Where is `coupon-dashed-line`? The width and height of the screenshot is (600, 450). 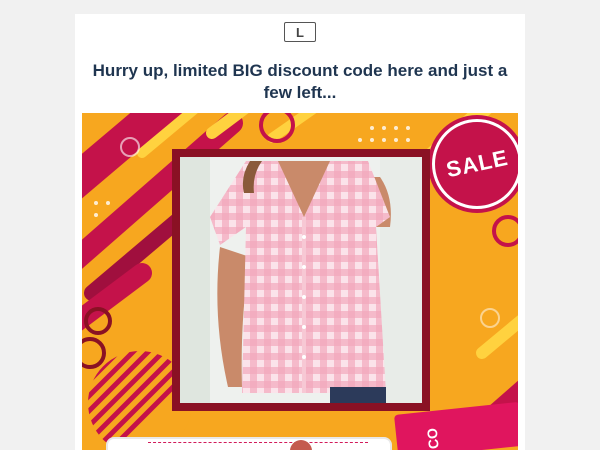
coupon-dashed-line is located at coordinates (258, 442).